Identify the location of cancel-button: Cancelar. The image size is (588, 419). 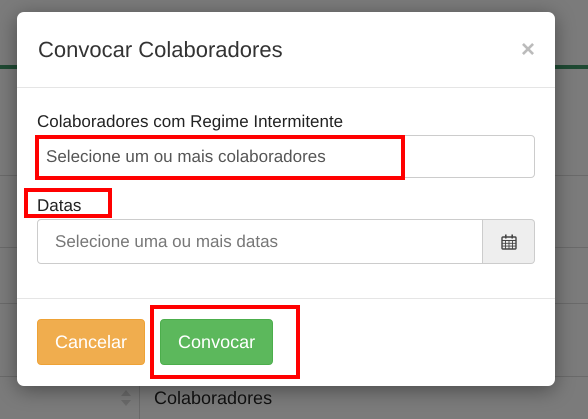
(91, 342).